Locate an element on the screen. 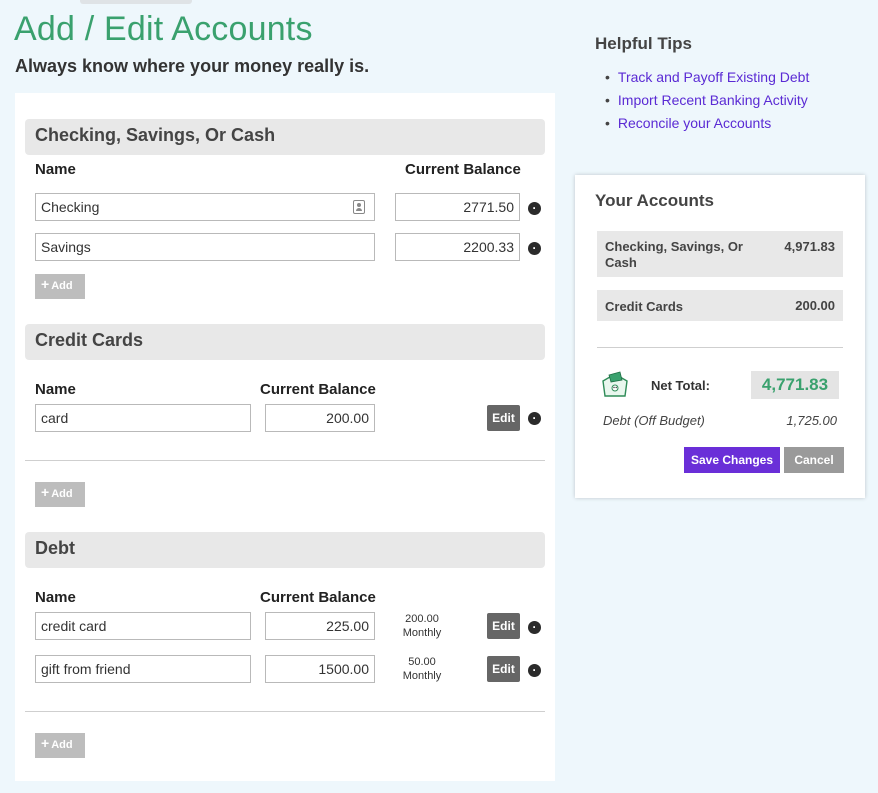  tip-link: Import Recent Banking Activity is located at coordinates (713, 100).